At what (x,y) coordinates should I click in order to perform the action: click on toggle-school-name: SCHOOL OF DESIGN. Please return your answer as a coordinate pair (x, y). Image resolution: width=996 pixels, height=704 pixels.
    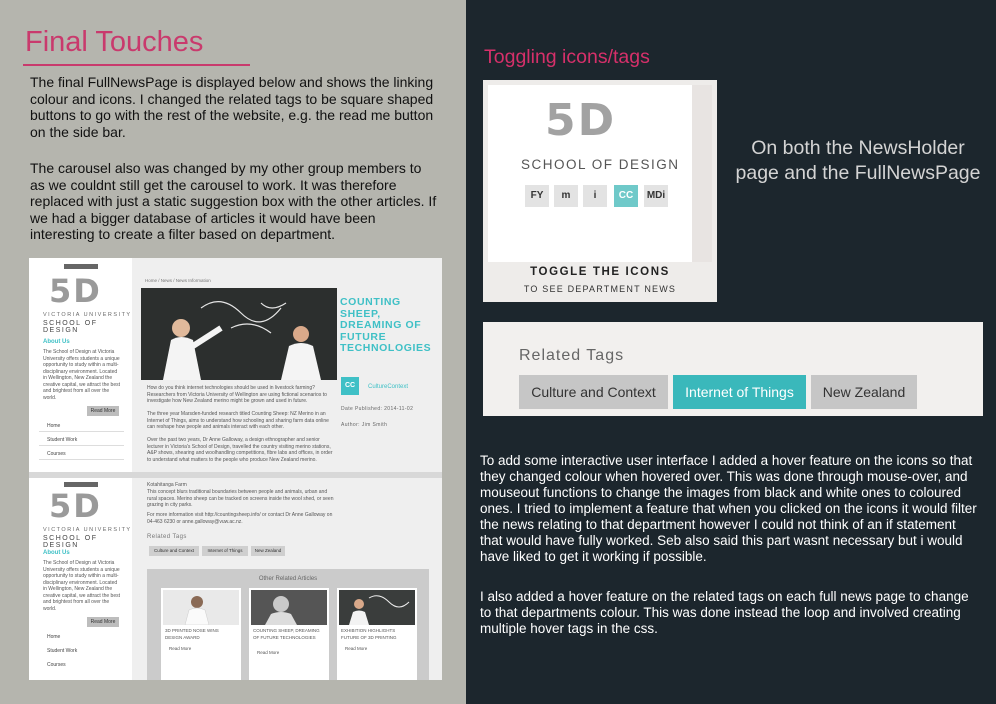
    Looking at the image, I should click on (600, 164).